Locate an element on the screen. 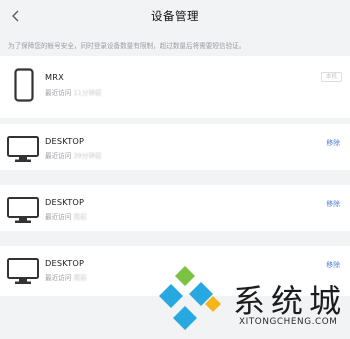 Image resolution: width=350 pixels, height=339 pixels. chevron-left-icon is located at coordinates (15, 16).